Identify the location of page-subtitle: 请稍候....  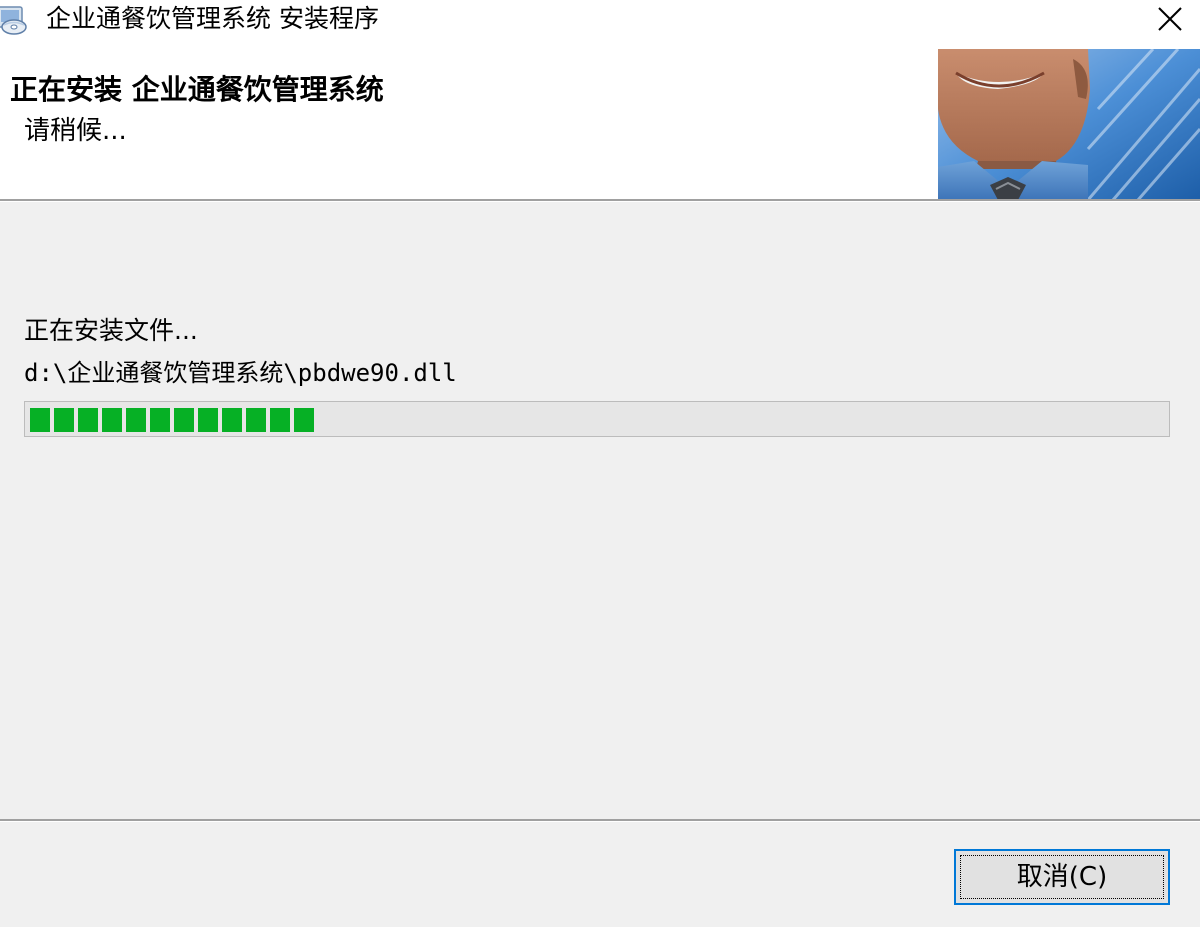
(75, 131).